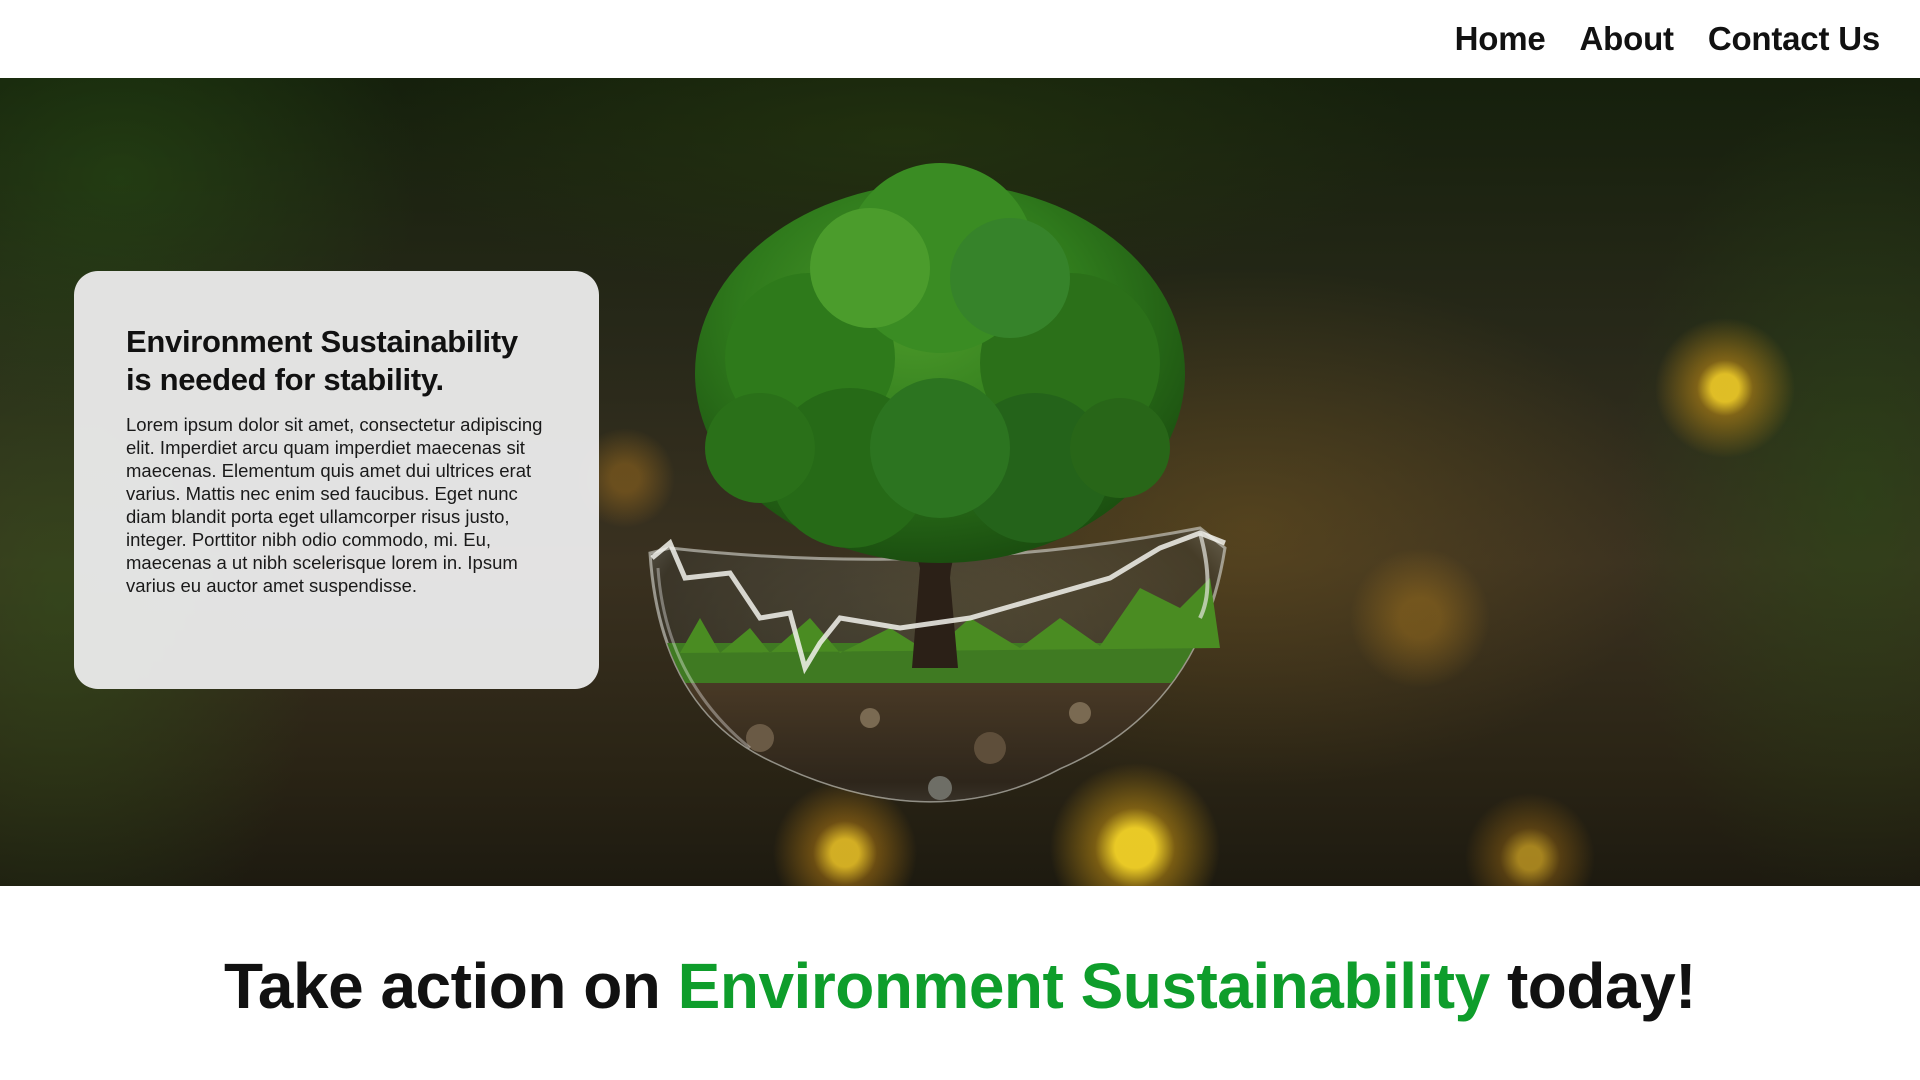 This screenshot has height=1080, width=1920. Describe the element at coordinates (1084, 986) in the screenshot. I see `headline-accent: Environment Sustainability` at that location.